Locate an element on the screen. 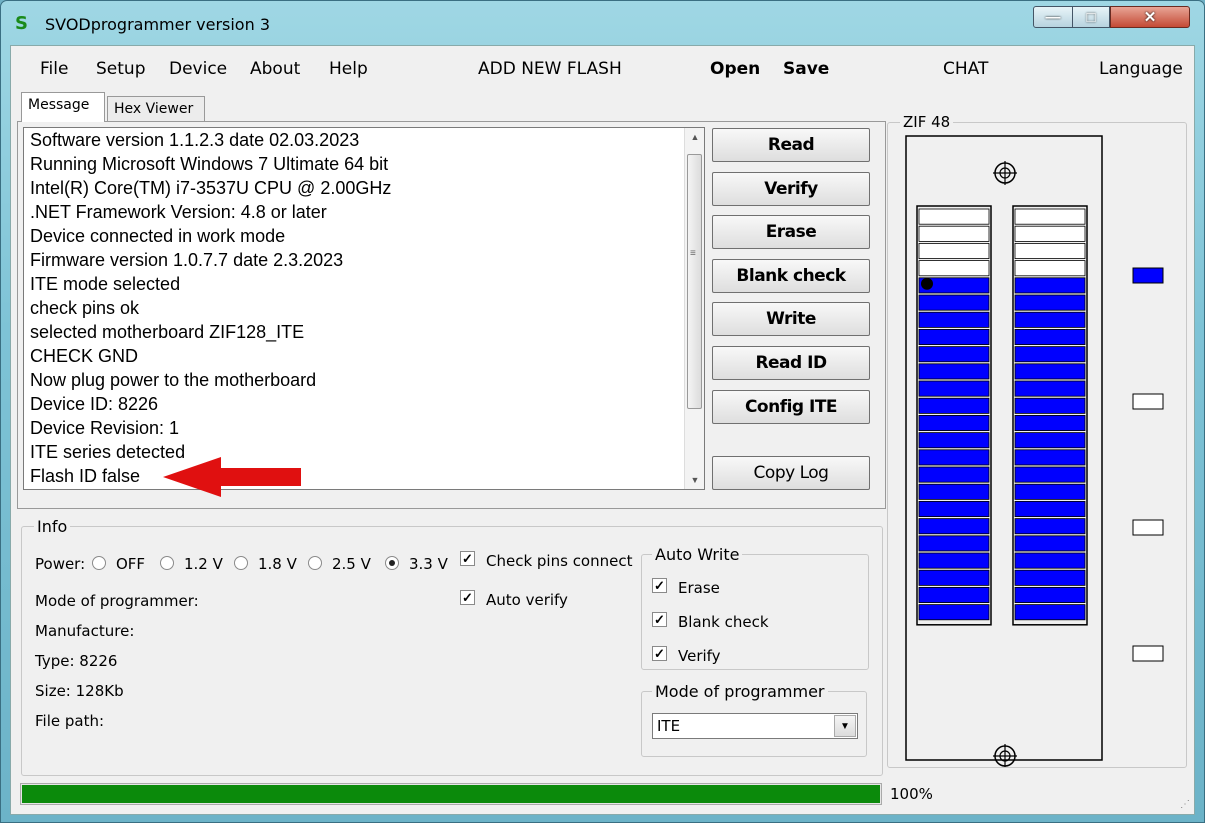 This screenshot has width=1205, height=823. close-button: ✕ is located at coordinates (1150, 17).